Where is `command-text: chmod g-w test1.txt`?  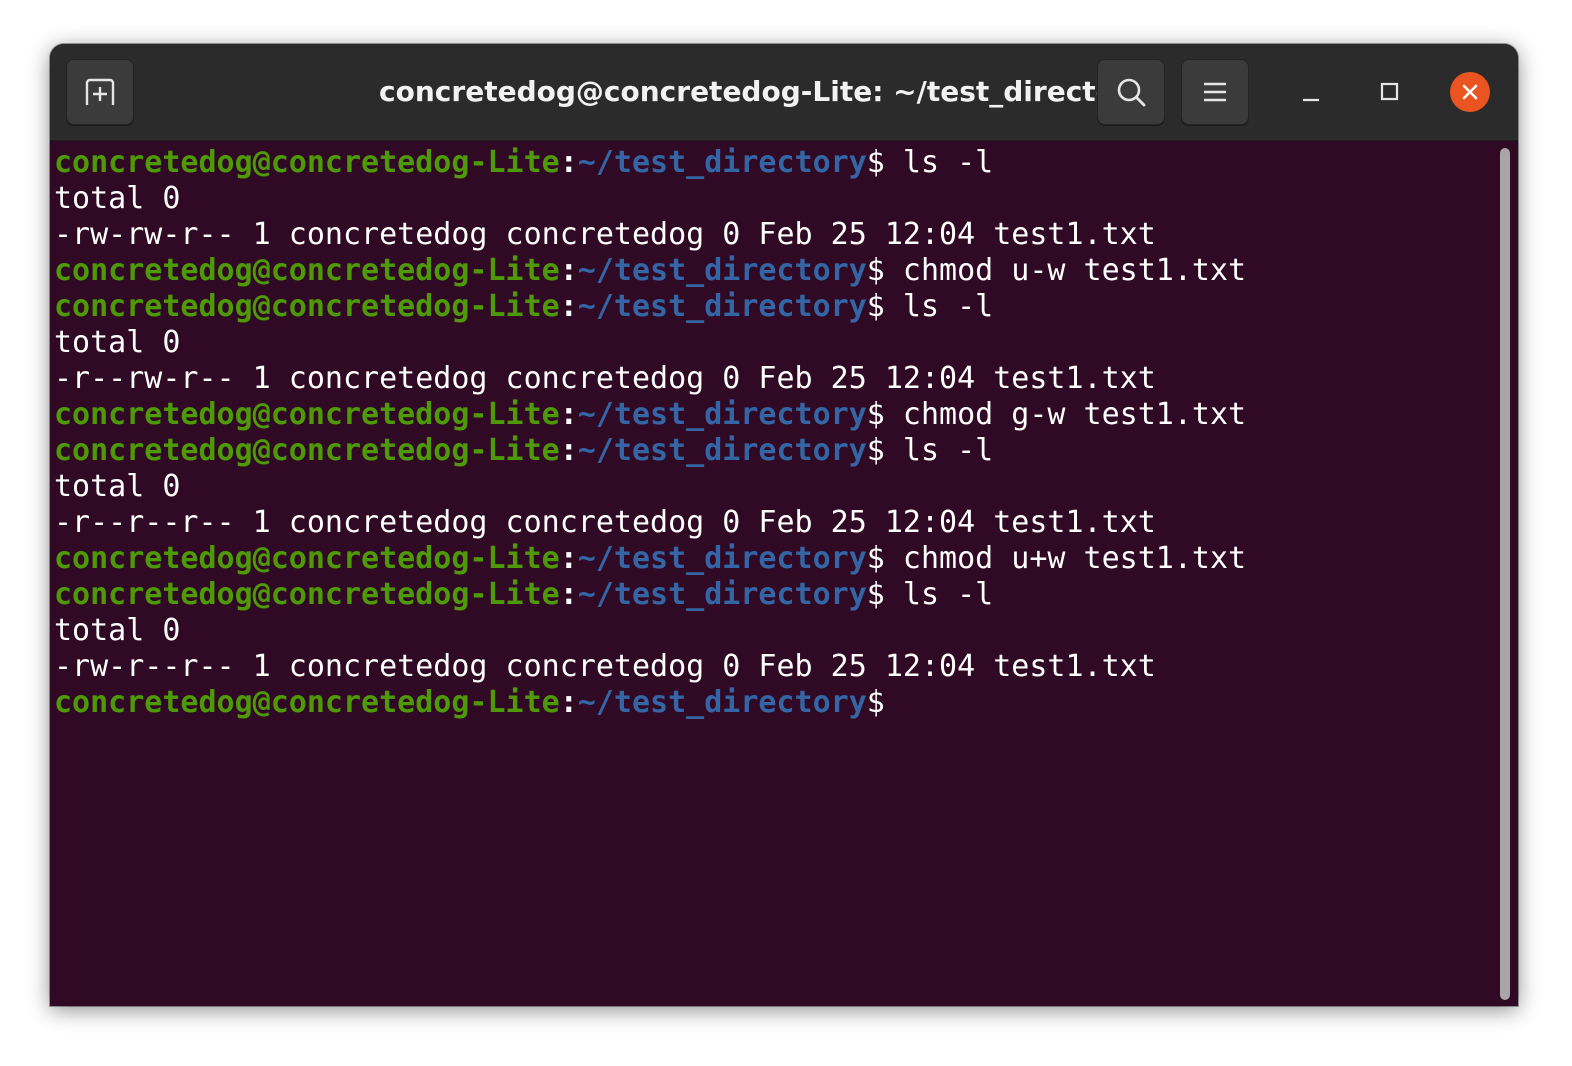
command-text: chmod g-w test1.txt is located at coordinates (1065, 414).